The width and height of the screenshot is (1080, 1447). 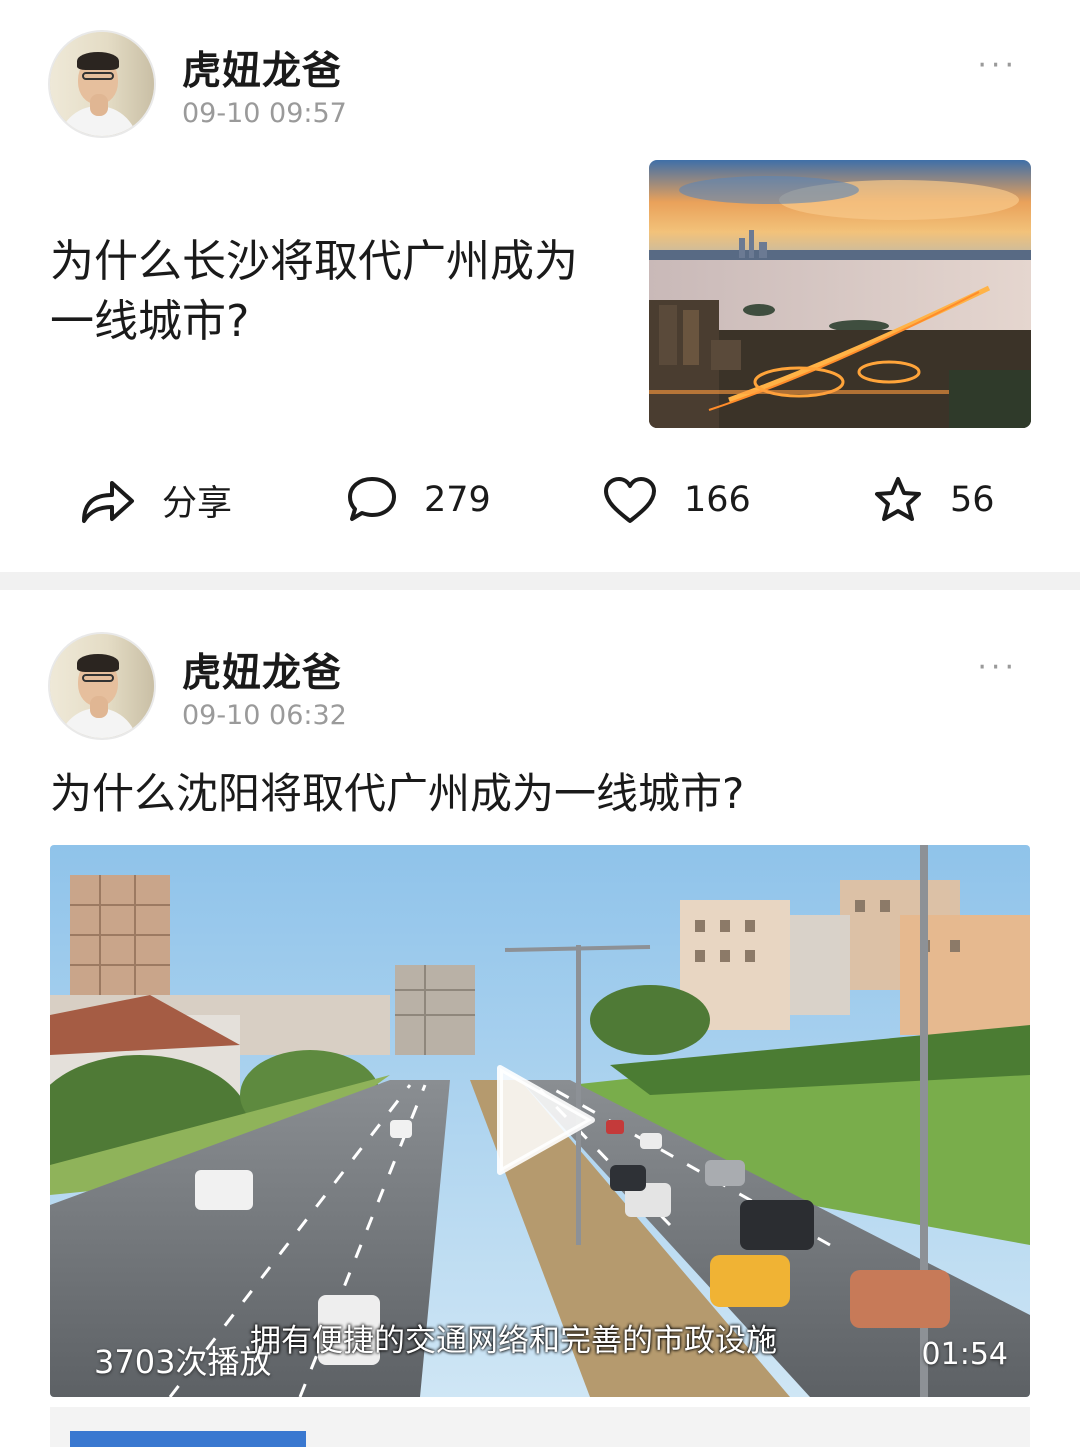 What do you see at coordinates (972, 500) in the screenshot?
I see `favorite-count: 56` at bounding box center [972, 500].